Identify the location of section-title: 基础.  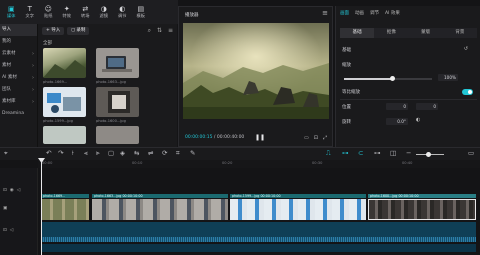
(346, 50).